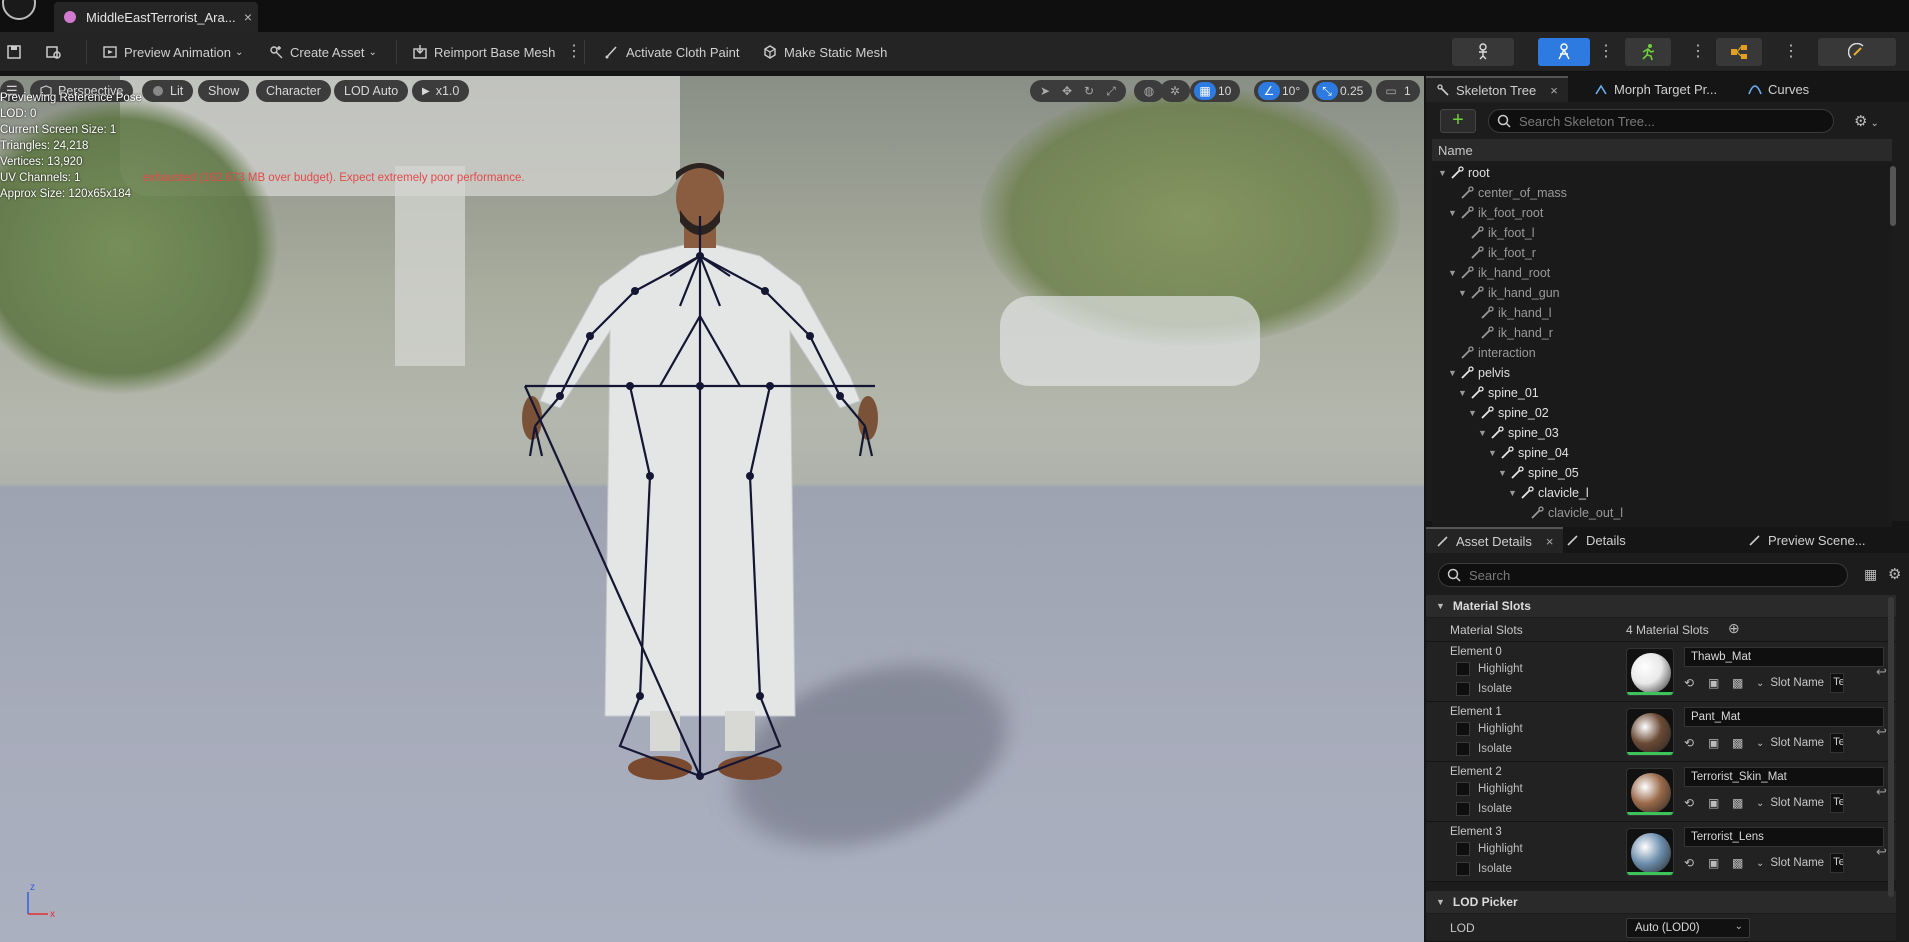  I want to click on bone-row: clavicle_out_l, so click(1662, 513).